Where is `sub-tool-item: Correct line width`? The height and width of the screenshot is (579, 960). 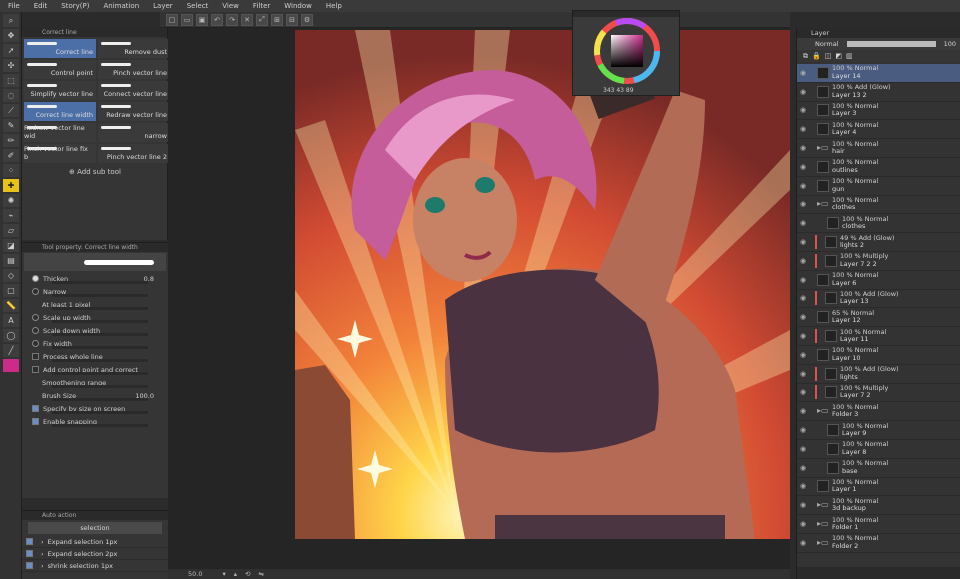 sub-tool-item: Correct line width is located at coordinates (60, 111).